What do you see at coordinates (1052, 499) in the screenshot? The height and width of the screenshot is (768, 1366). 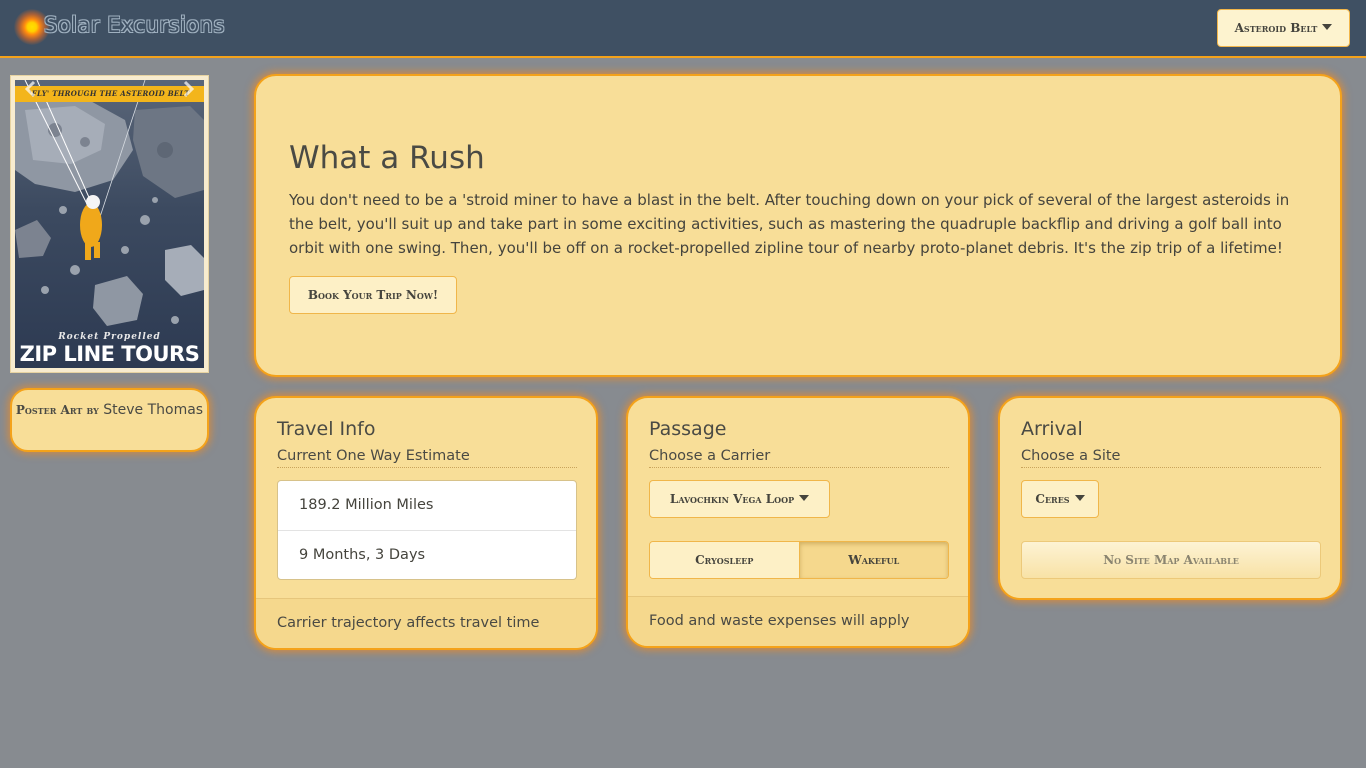 I see `site-label: Ceres` at bounding box center [1052, 499].